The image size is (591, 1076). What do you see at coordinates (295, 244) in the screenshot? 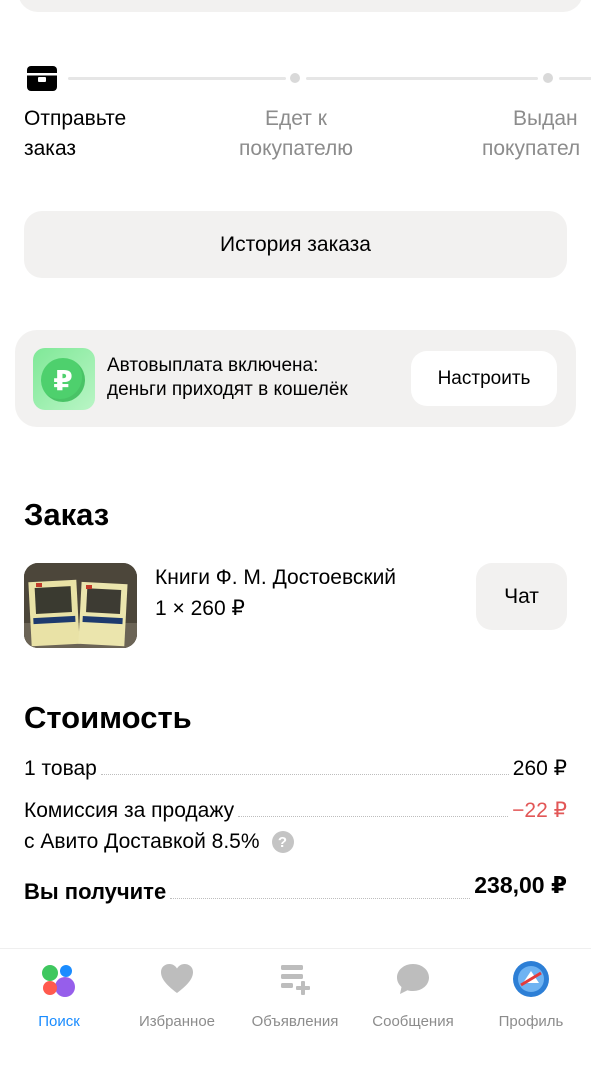
I see `order-history-button: История заказа` at bounding box center [295, 244].